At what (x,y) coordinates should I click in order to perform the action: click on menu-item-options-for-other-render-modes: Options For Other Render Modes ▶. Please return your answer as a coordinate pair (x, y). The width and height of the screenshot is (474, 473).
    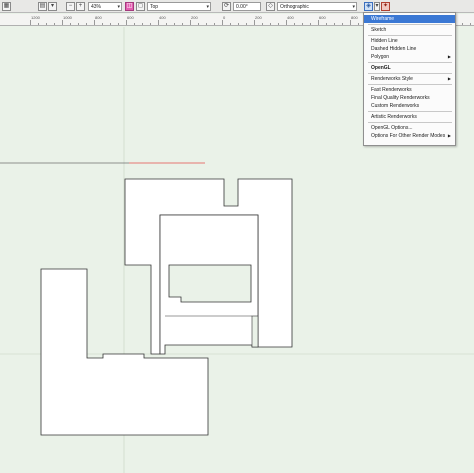
    Looking at the image, I should click on (409, 136).